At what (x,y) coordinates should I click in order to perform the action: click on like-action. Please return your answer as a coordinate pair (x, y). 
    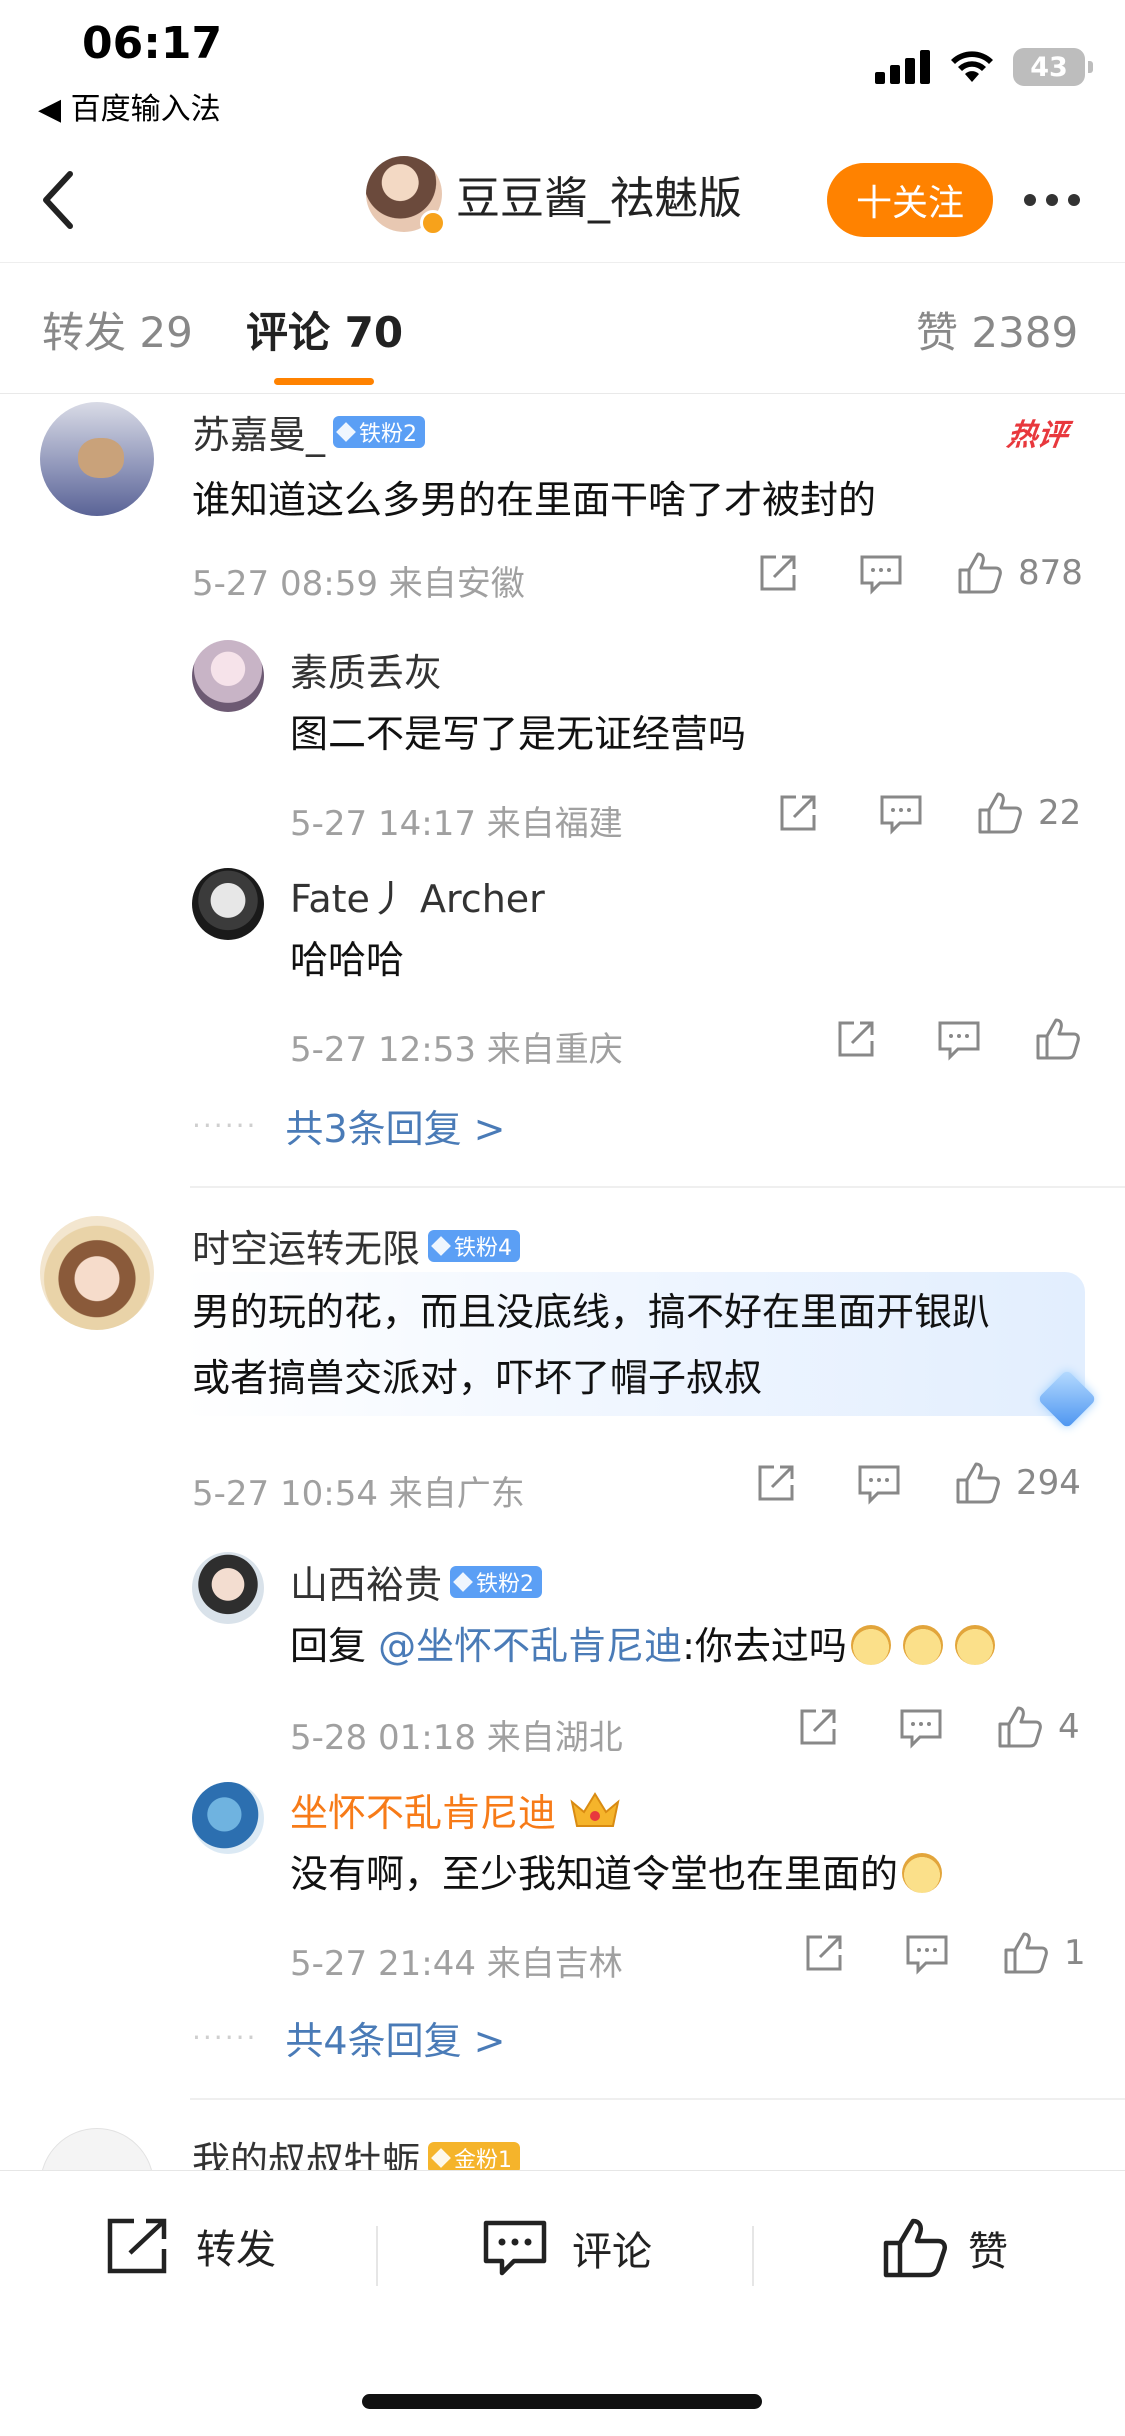
    Looking at the image, I should click on (1058, 1039).